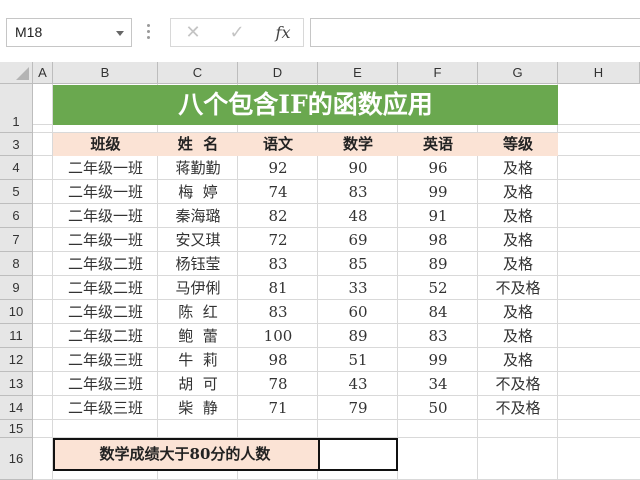 The image size is (640, 480). Describe the element at coordinates (16, 288) in the screenshot. I see `row-header-9: 9` at that location.